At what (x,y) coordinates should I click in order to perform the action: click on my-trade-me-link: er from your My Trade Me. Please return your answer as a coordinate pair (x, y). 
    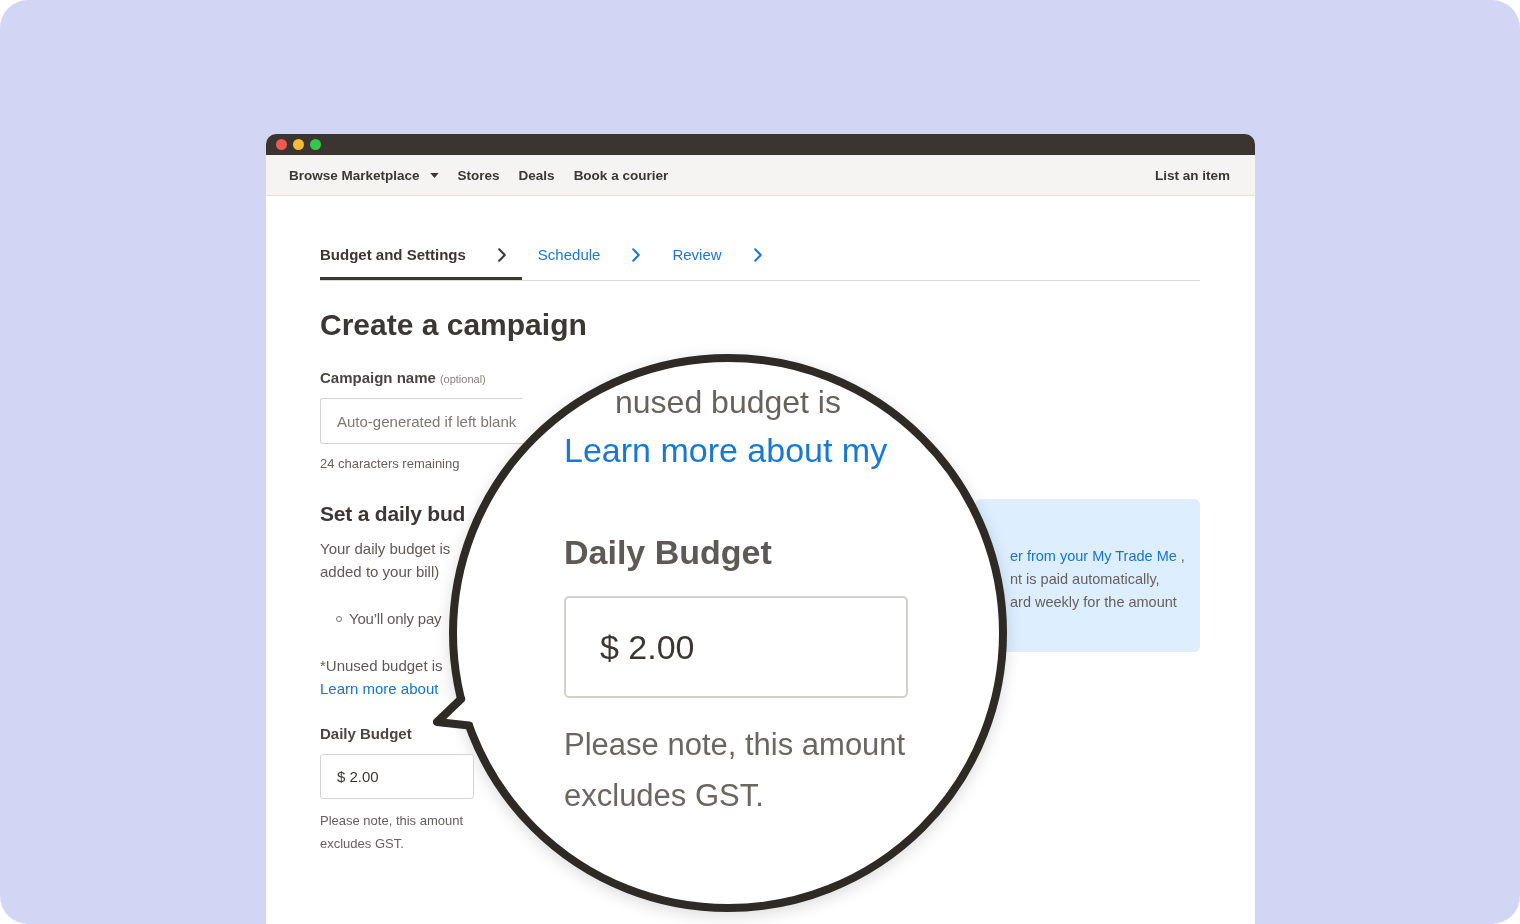
    Looking at the image, I should click on (1093, 556).